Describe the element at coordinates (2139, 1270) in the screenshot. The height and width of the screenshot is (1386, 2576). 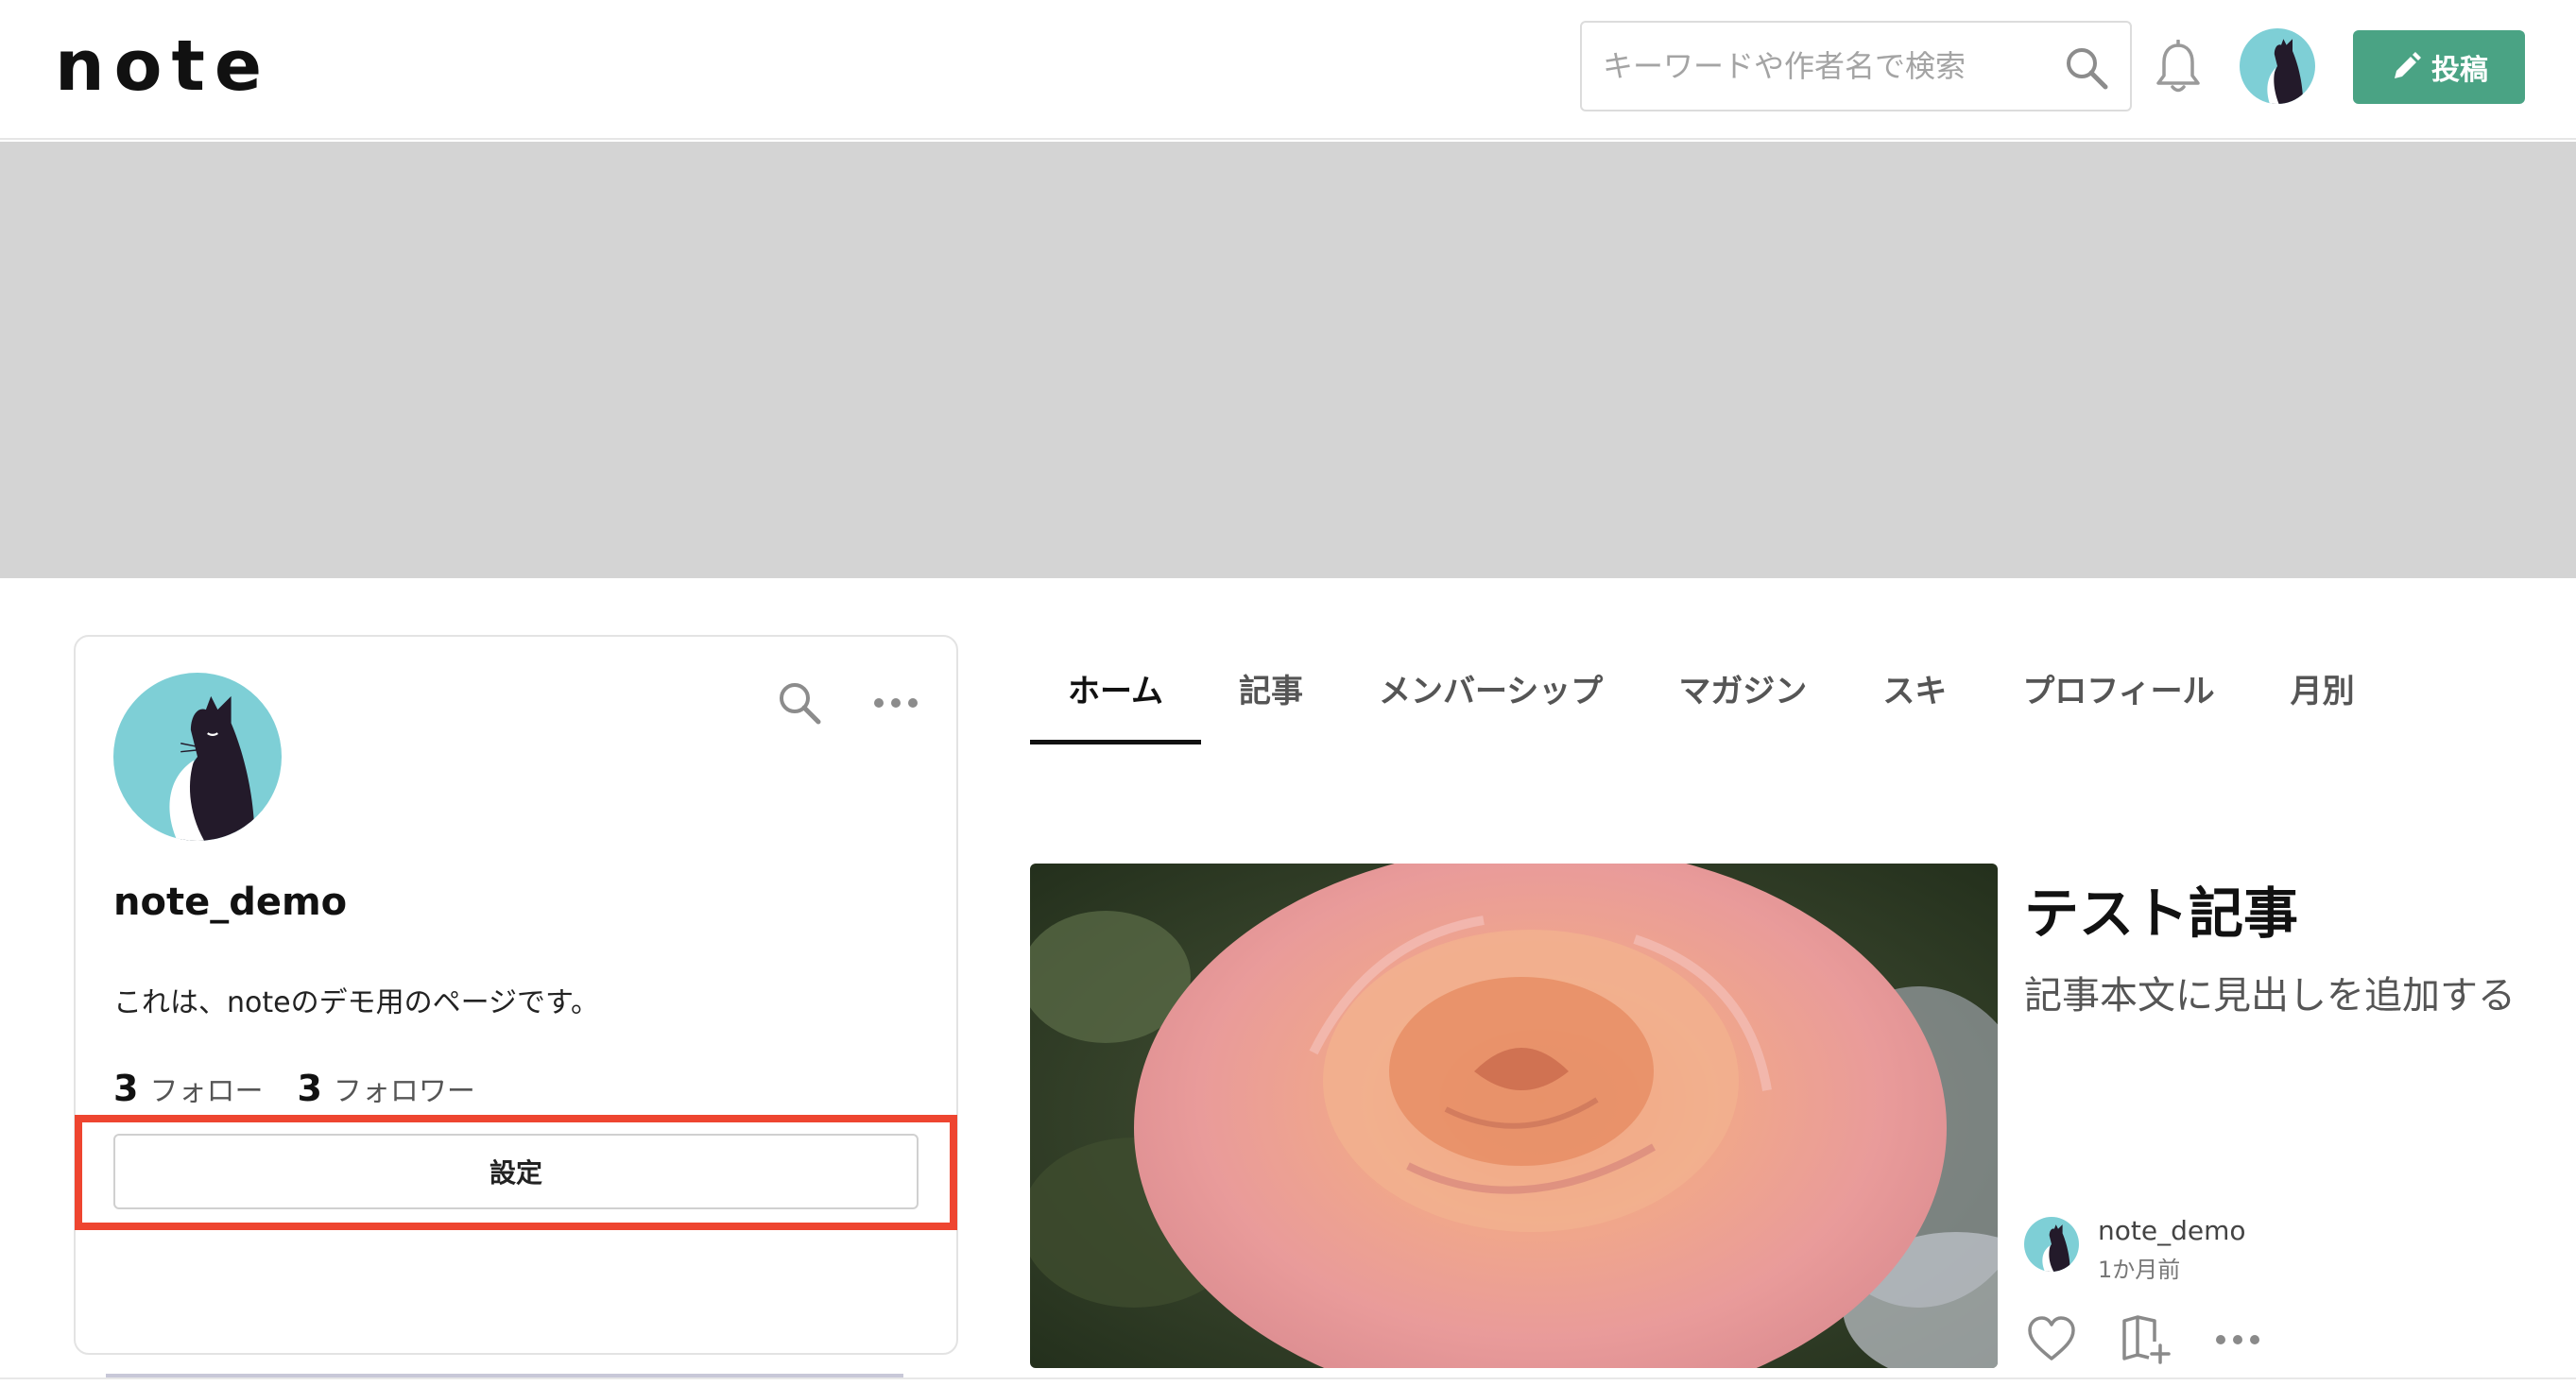
I see `article-time: 1か月前` at that location.